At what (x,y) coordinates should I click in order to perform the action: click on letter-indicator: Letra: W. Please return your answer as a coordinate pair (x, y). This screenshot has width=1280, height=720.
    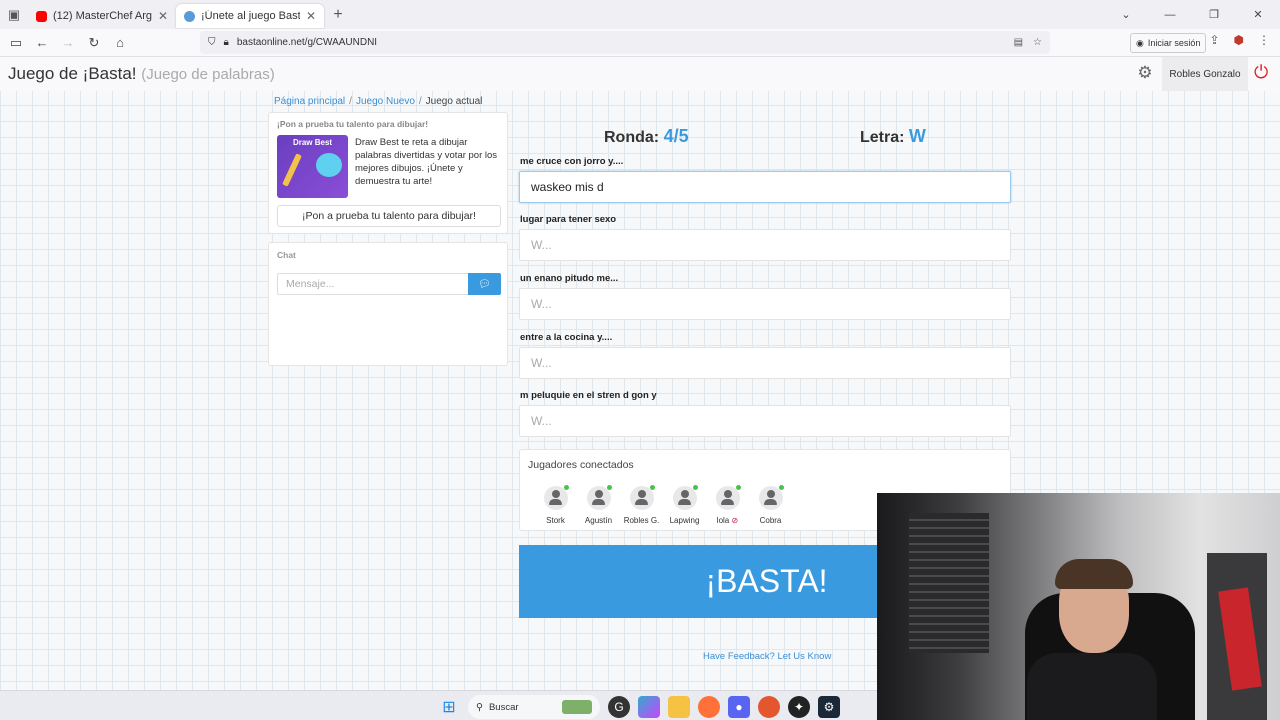
    Looking at the image, I should click on (893, 136).